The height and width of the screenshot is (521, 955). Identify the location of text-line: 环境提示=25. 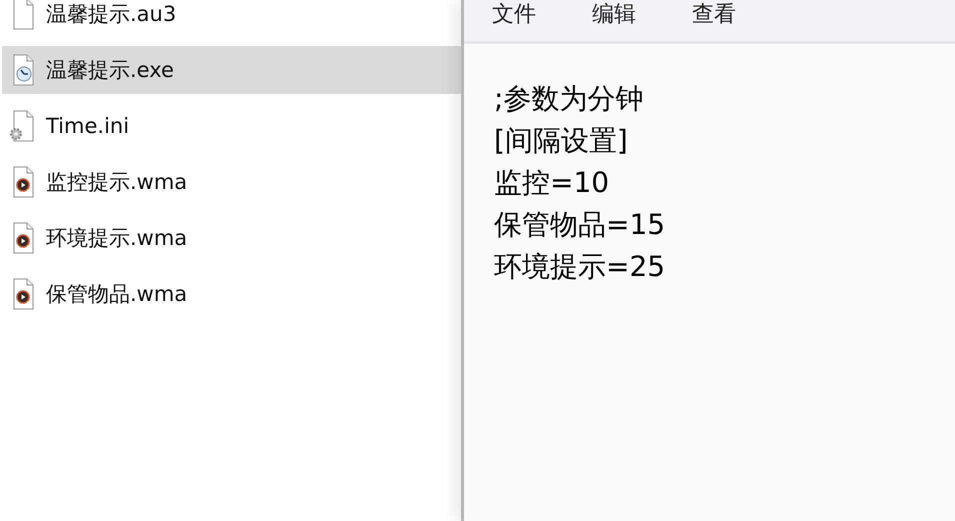
(580, 267).